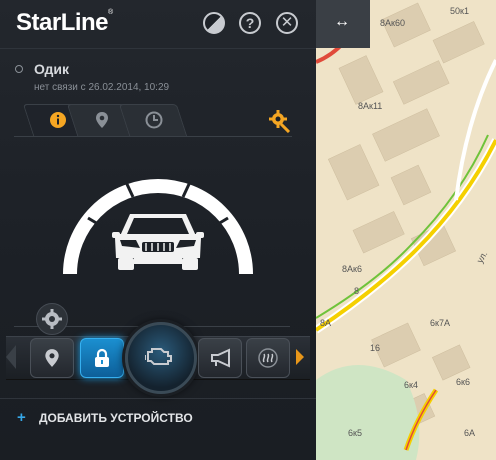 The height and width of the screenshot is (460, 496). What do you see at coordinates (440, 323) in the screenshot?
I see `map-label: 6к7А` at bounding box center [440, 323].